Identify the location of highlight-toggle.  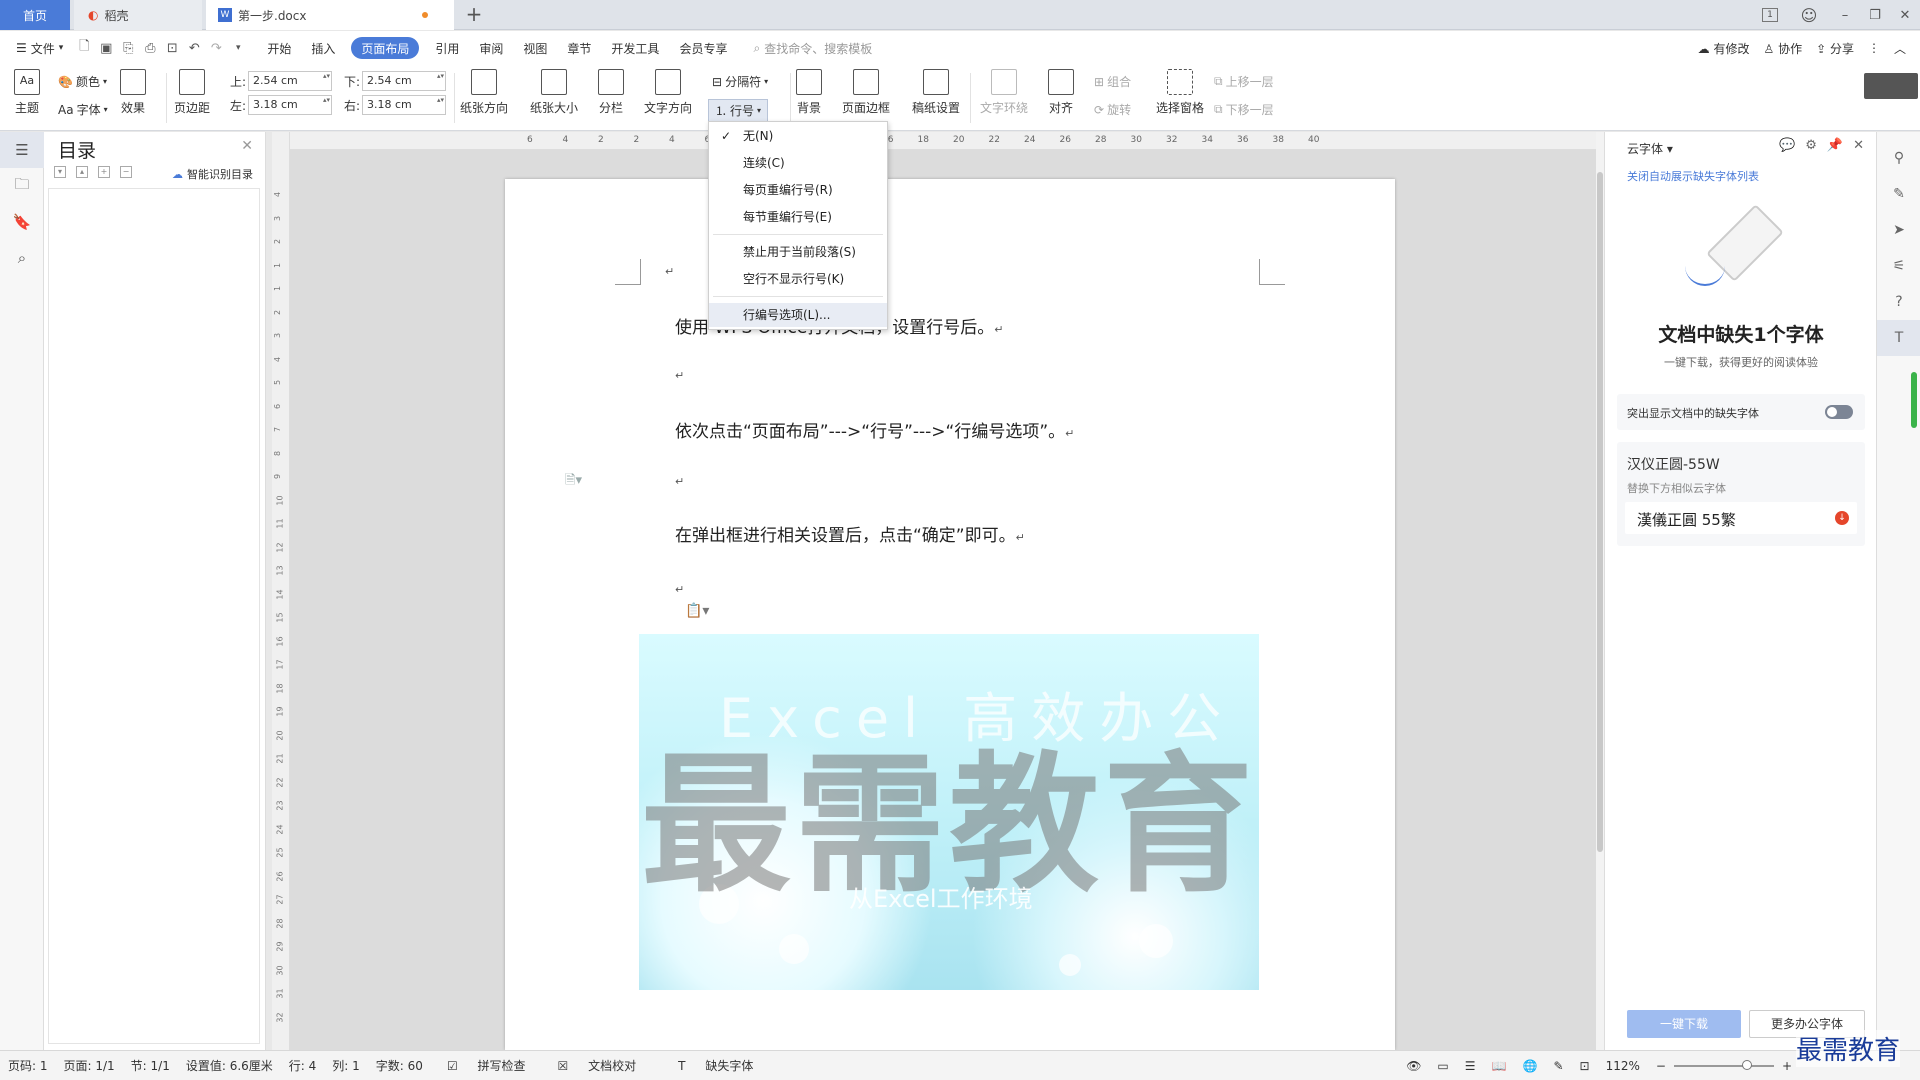
(1839, 412).